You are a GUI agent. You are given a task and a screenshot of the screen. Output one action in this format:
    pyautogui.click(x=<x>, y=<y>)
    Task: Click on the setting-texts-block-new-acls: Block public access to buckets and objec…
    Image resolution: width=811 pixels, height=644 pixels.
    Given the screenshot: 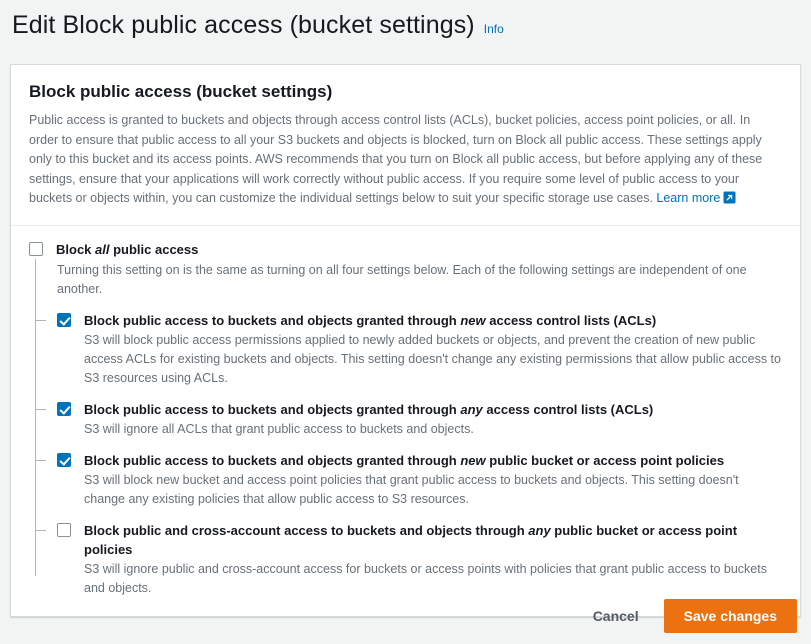 What is the action you would take?
    pyautogui.click(x=433, y=349)
    